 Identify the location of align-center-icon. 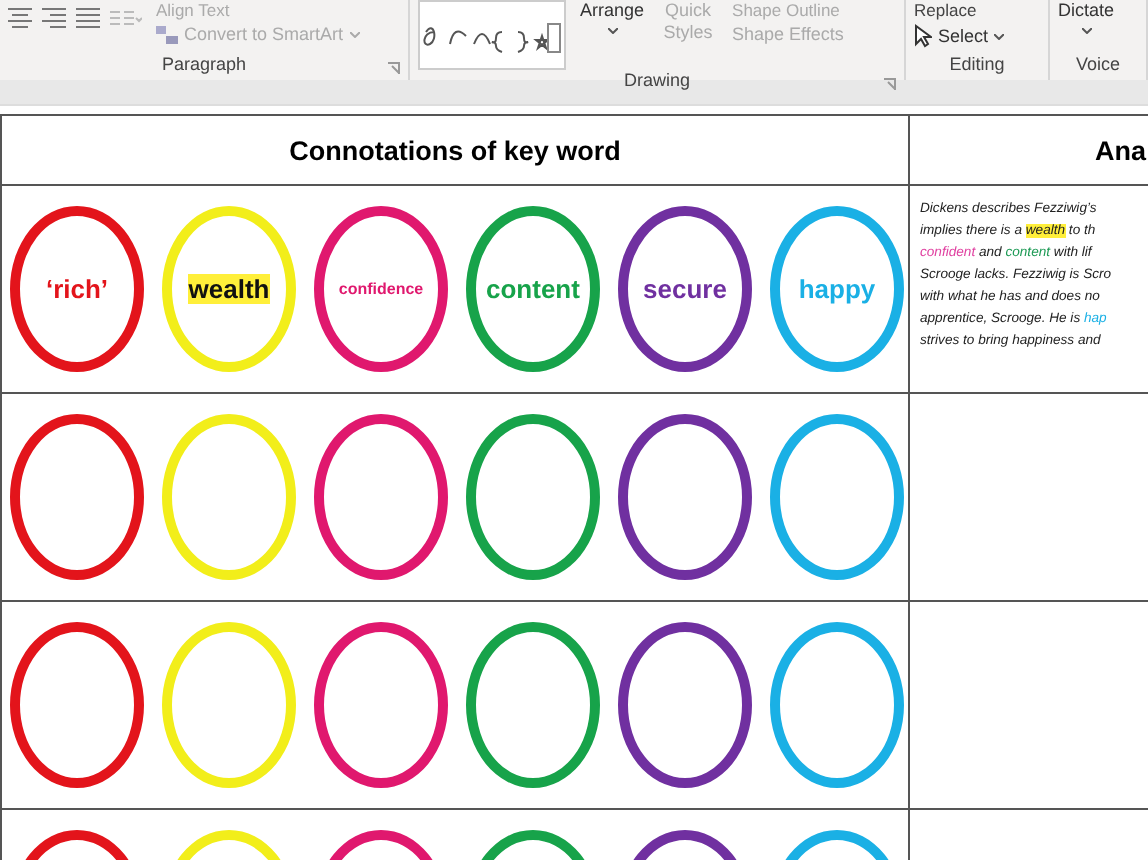
(20, 18).